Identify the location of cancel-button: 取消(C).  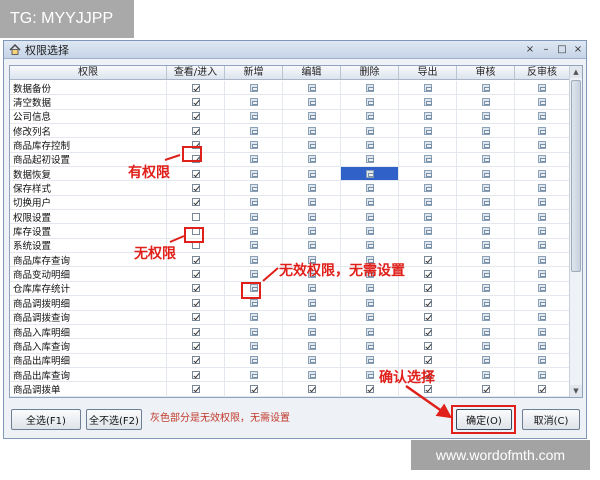
(551, 419).